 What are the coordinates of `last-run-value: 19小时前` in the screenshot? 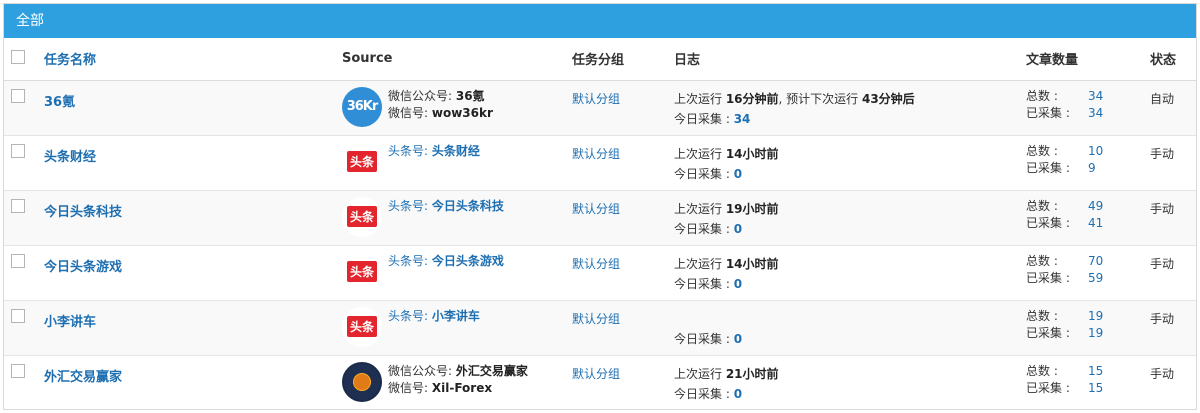 It's located at (752, 208).